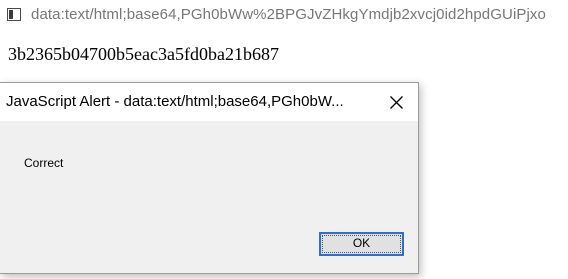 The height and width of the screenshot is (279, 568). I want to click on ok-button-label: OK, so click(361, 243).